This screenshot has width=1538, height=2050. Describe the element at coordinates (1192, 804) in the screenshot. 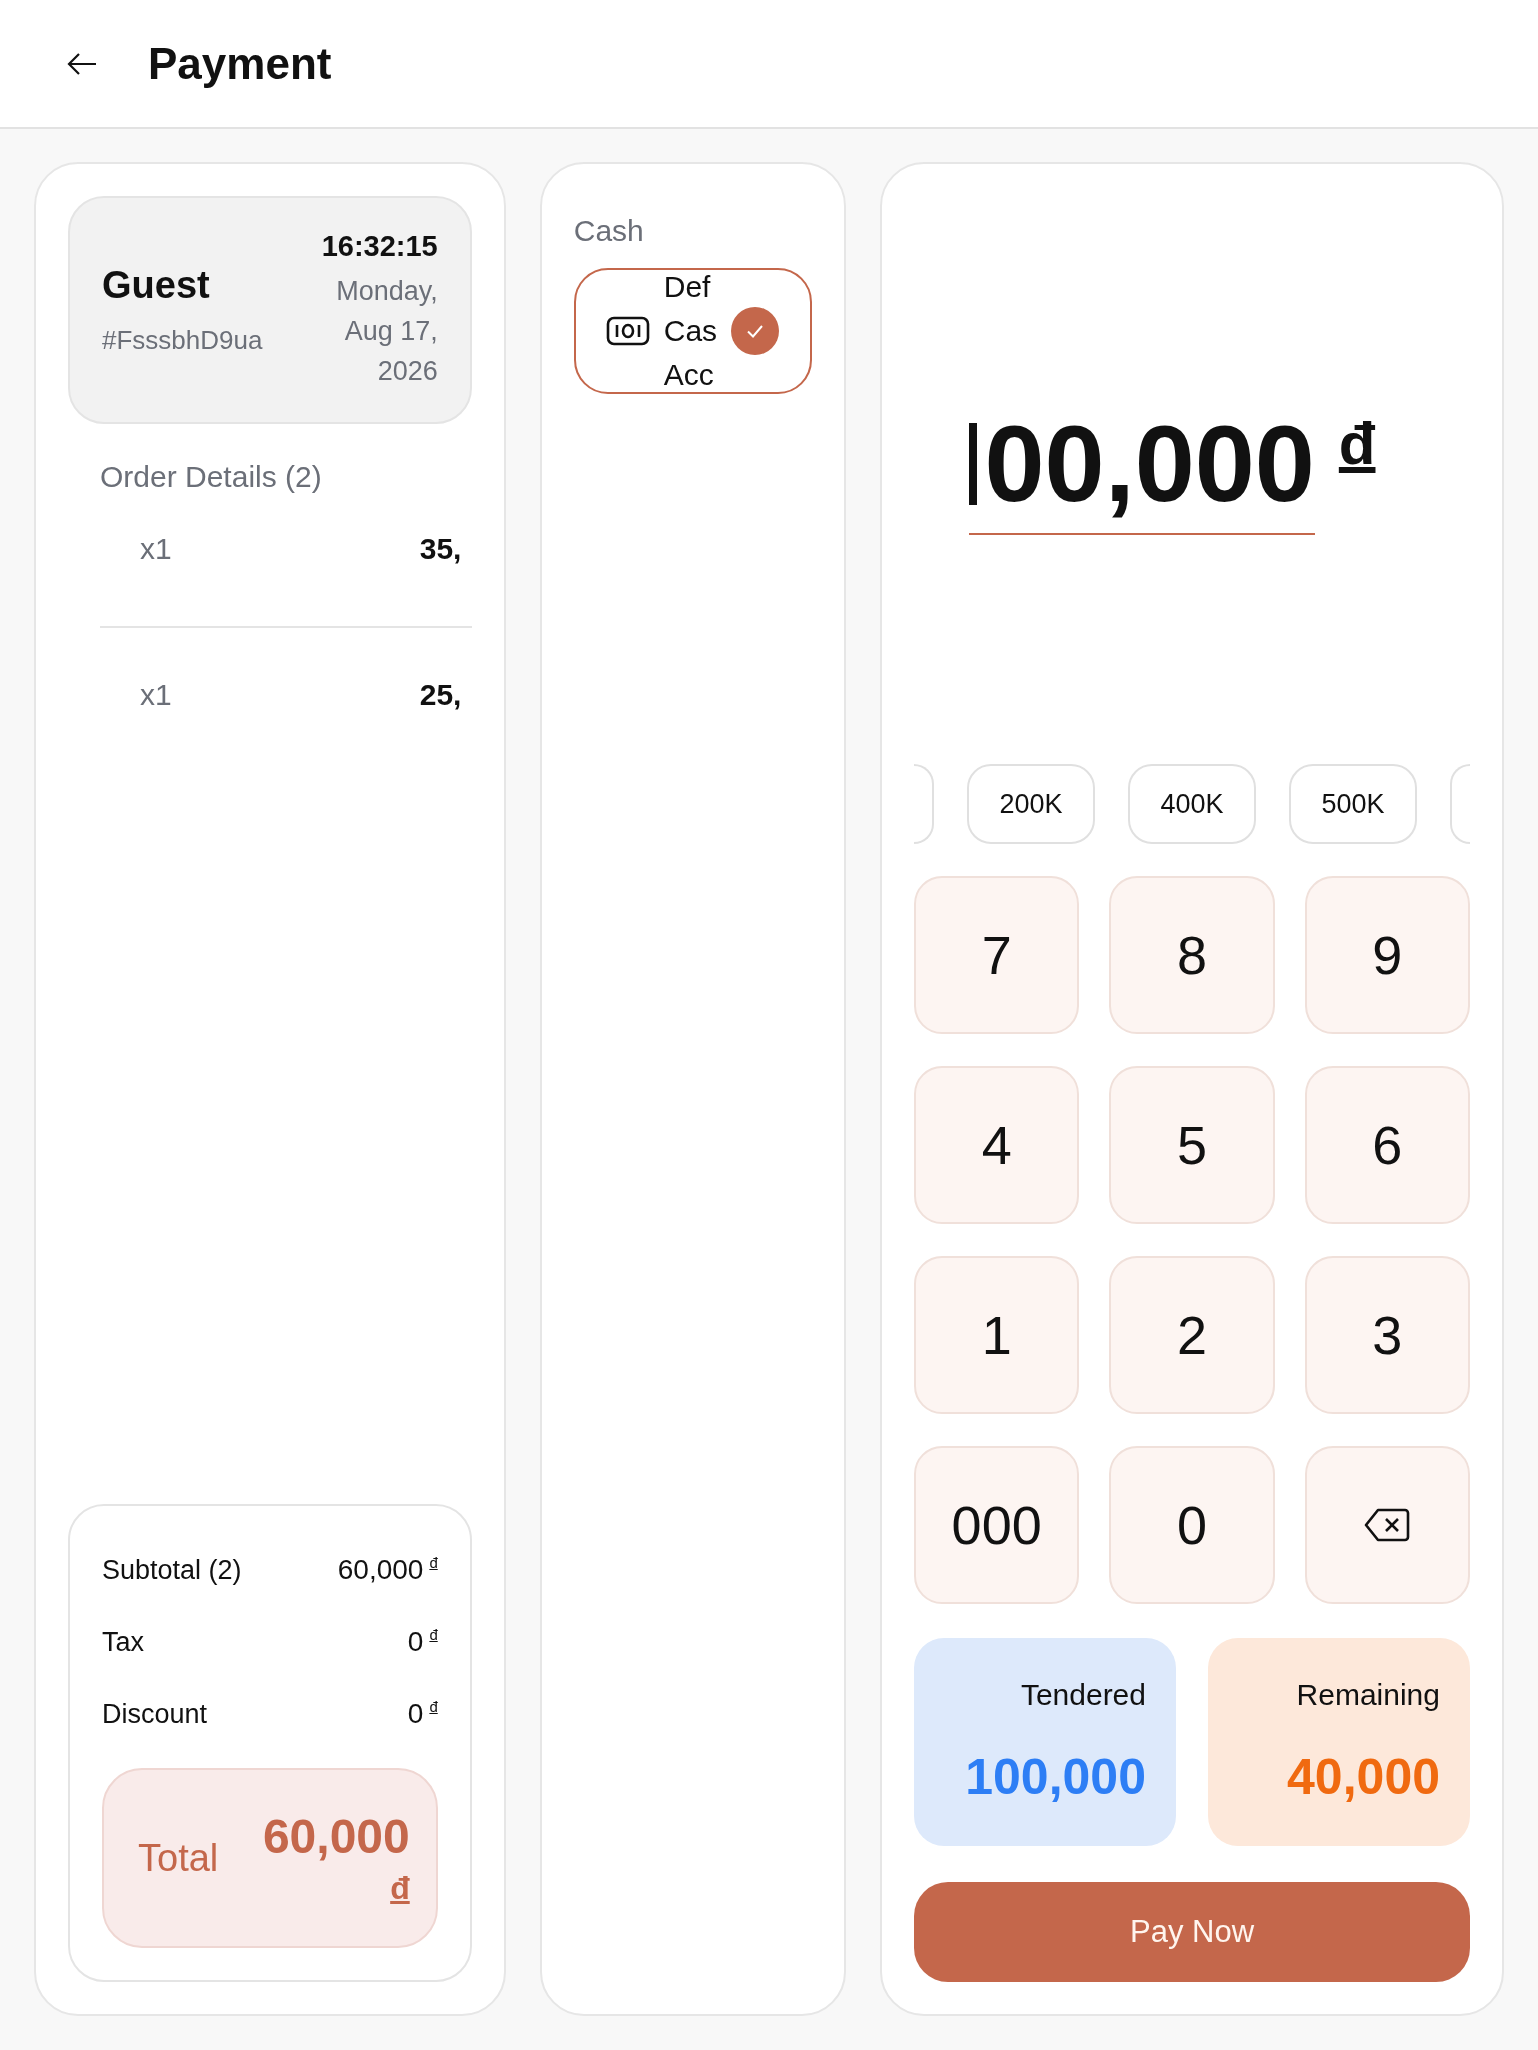

I see `quick-amount-button: 400K` at that location.